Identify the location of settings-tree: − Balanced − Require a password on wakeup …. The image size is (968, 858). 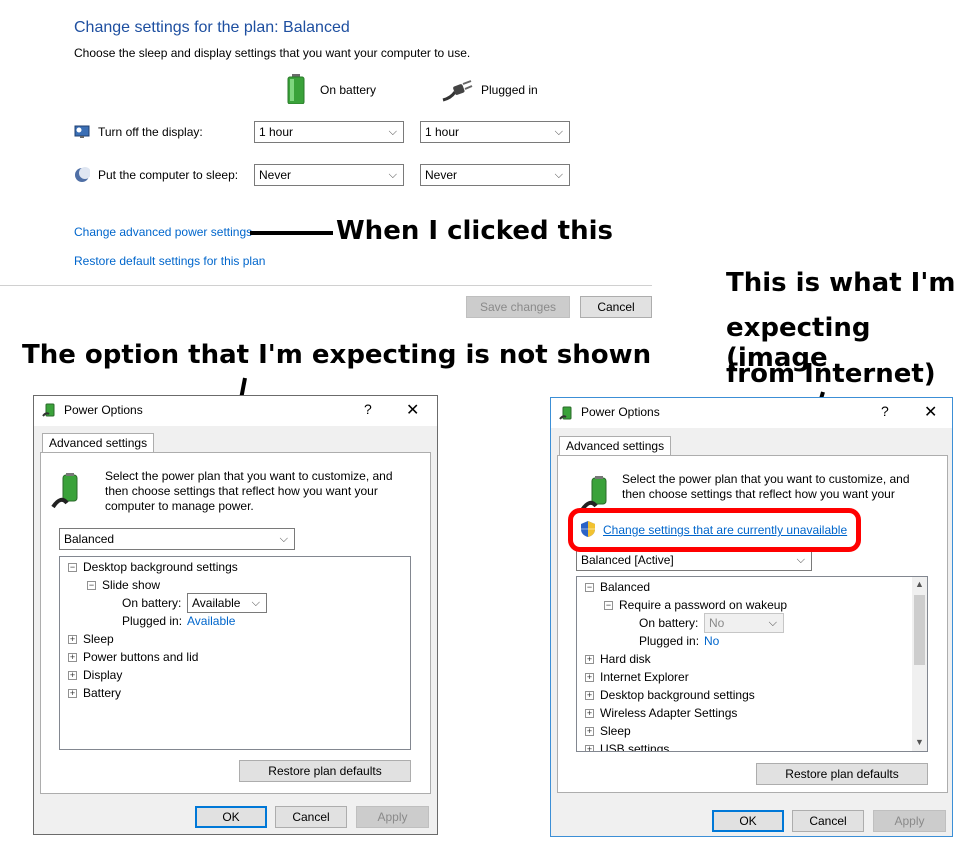
(752, 664).